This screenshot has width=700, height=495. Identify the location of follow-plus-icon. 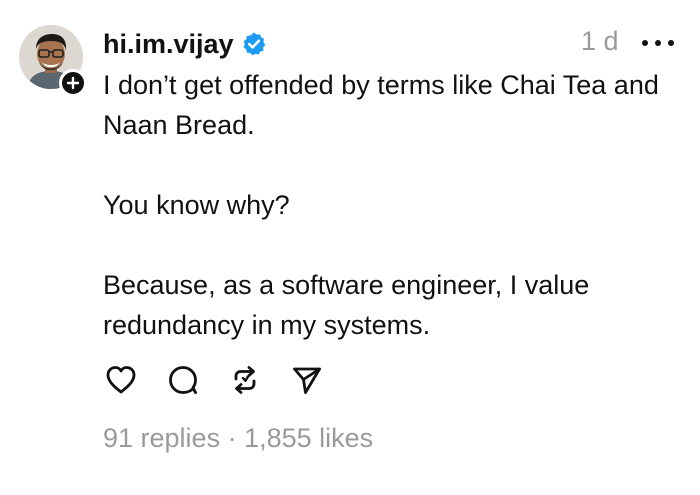
(73, 83).